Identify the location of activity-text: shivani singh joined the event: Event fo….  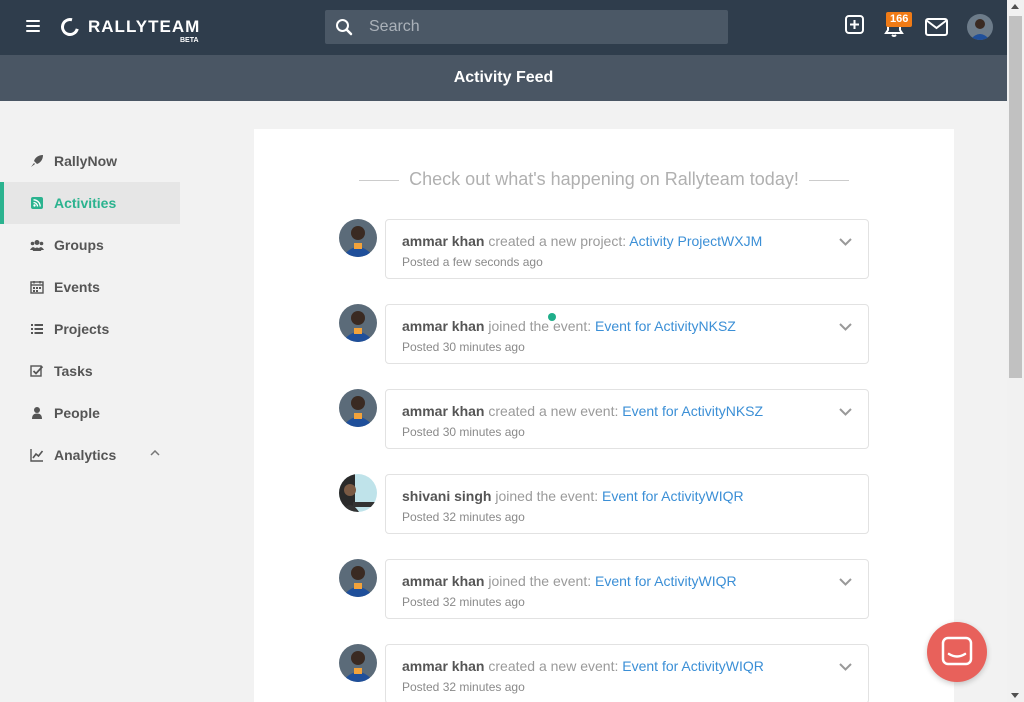
(573, 496).